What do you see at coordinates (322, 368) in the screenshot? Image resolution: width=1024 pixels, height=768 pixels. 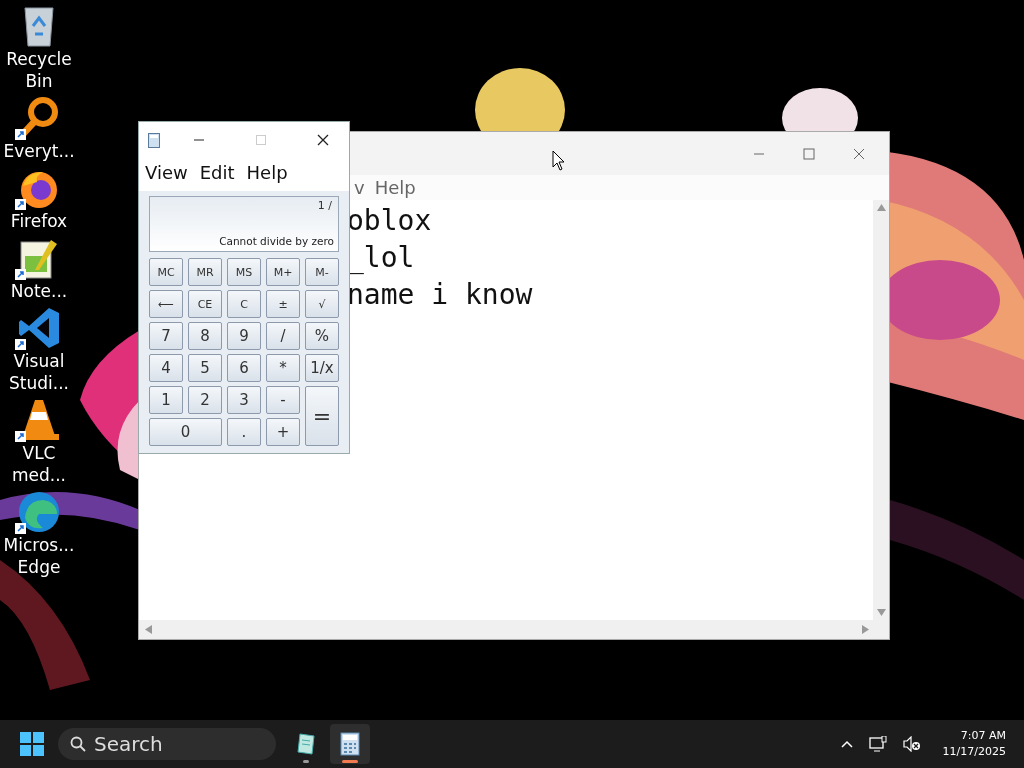 I see `calculator-key: 1/x` at bounding box center [322, 368].